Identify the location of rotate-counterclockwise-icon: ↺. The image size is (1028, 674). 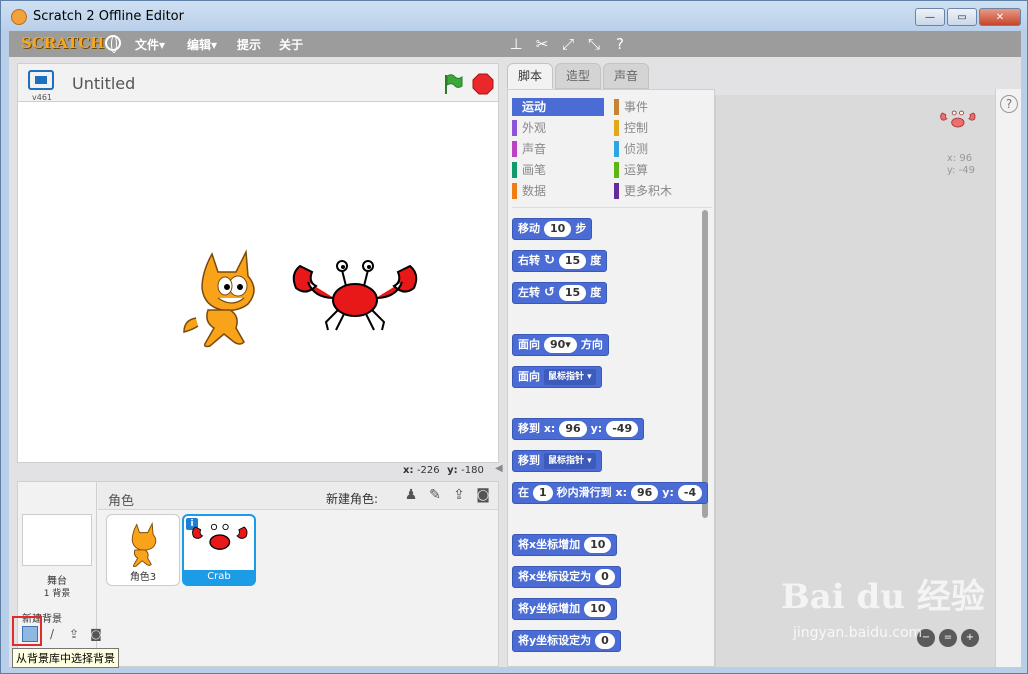
(549, 292).